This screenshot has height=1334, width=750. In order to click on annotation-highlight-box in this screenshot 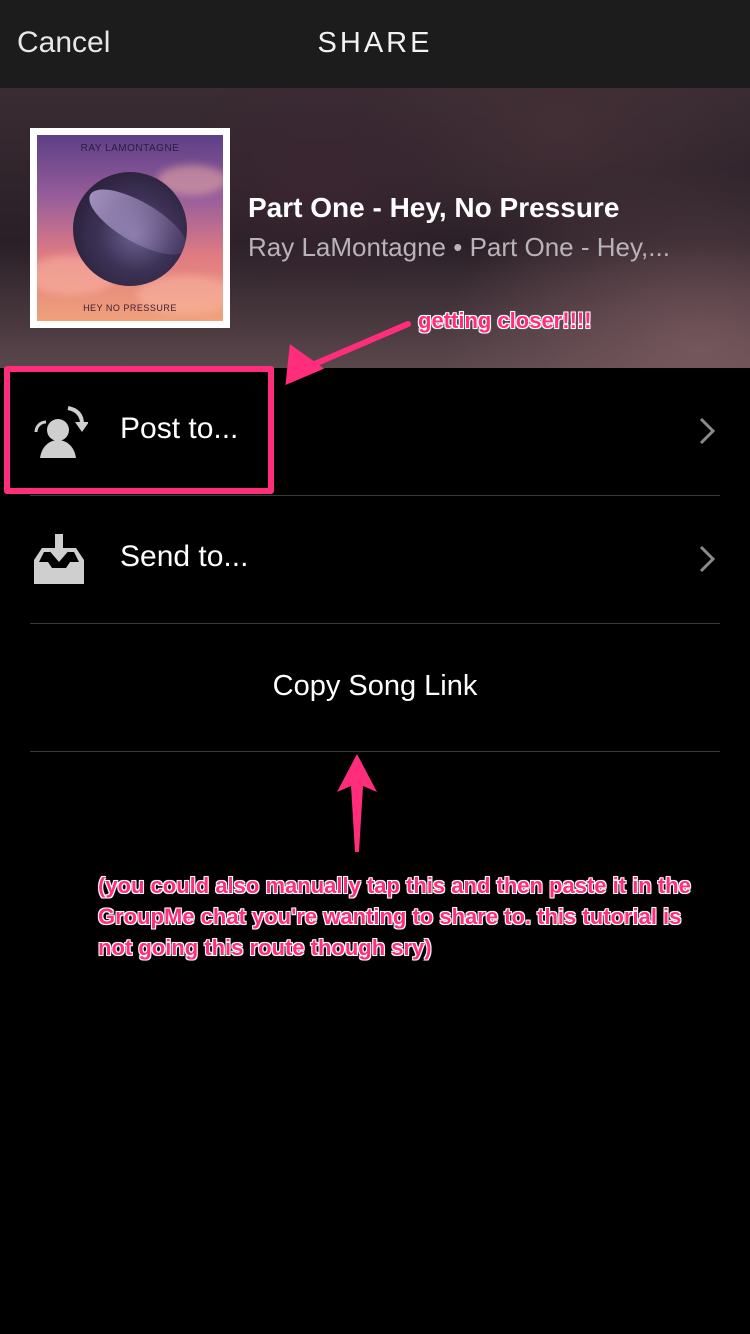, I will do `click(139, 430)`.